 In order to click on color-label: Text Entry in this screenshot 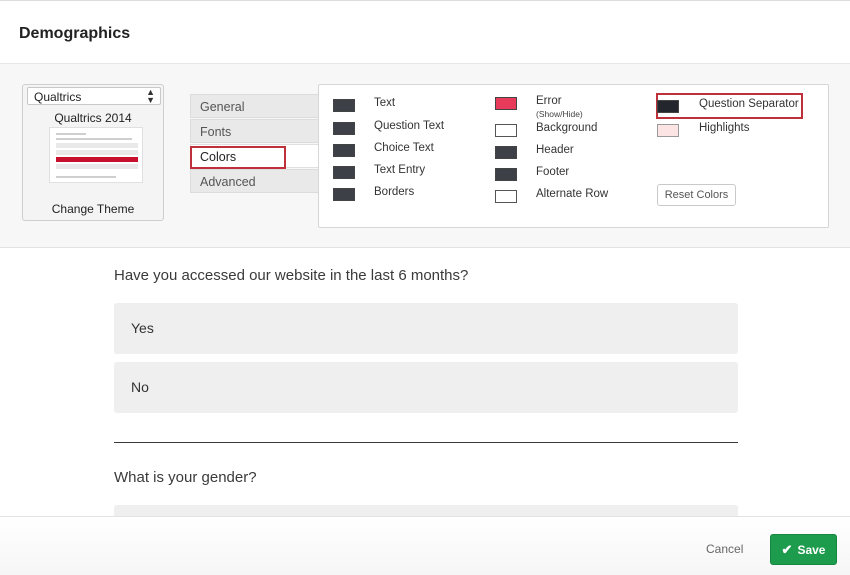, I will do `click(400, 170)`.